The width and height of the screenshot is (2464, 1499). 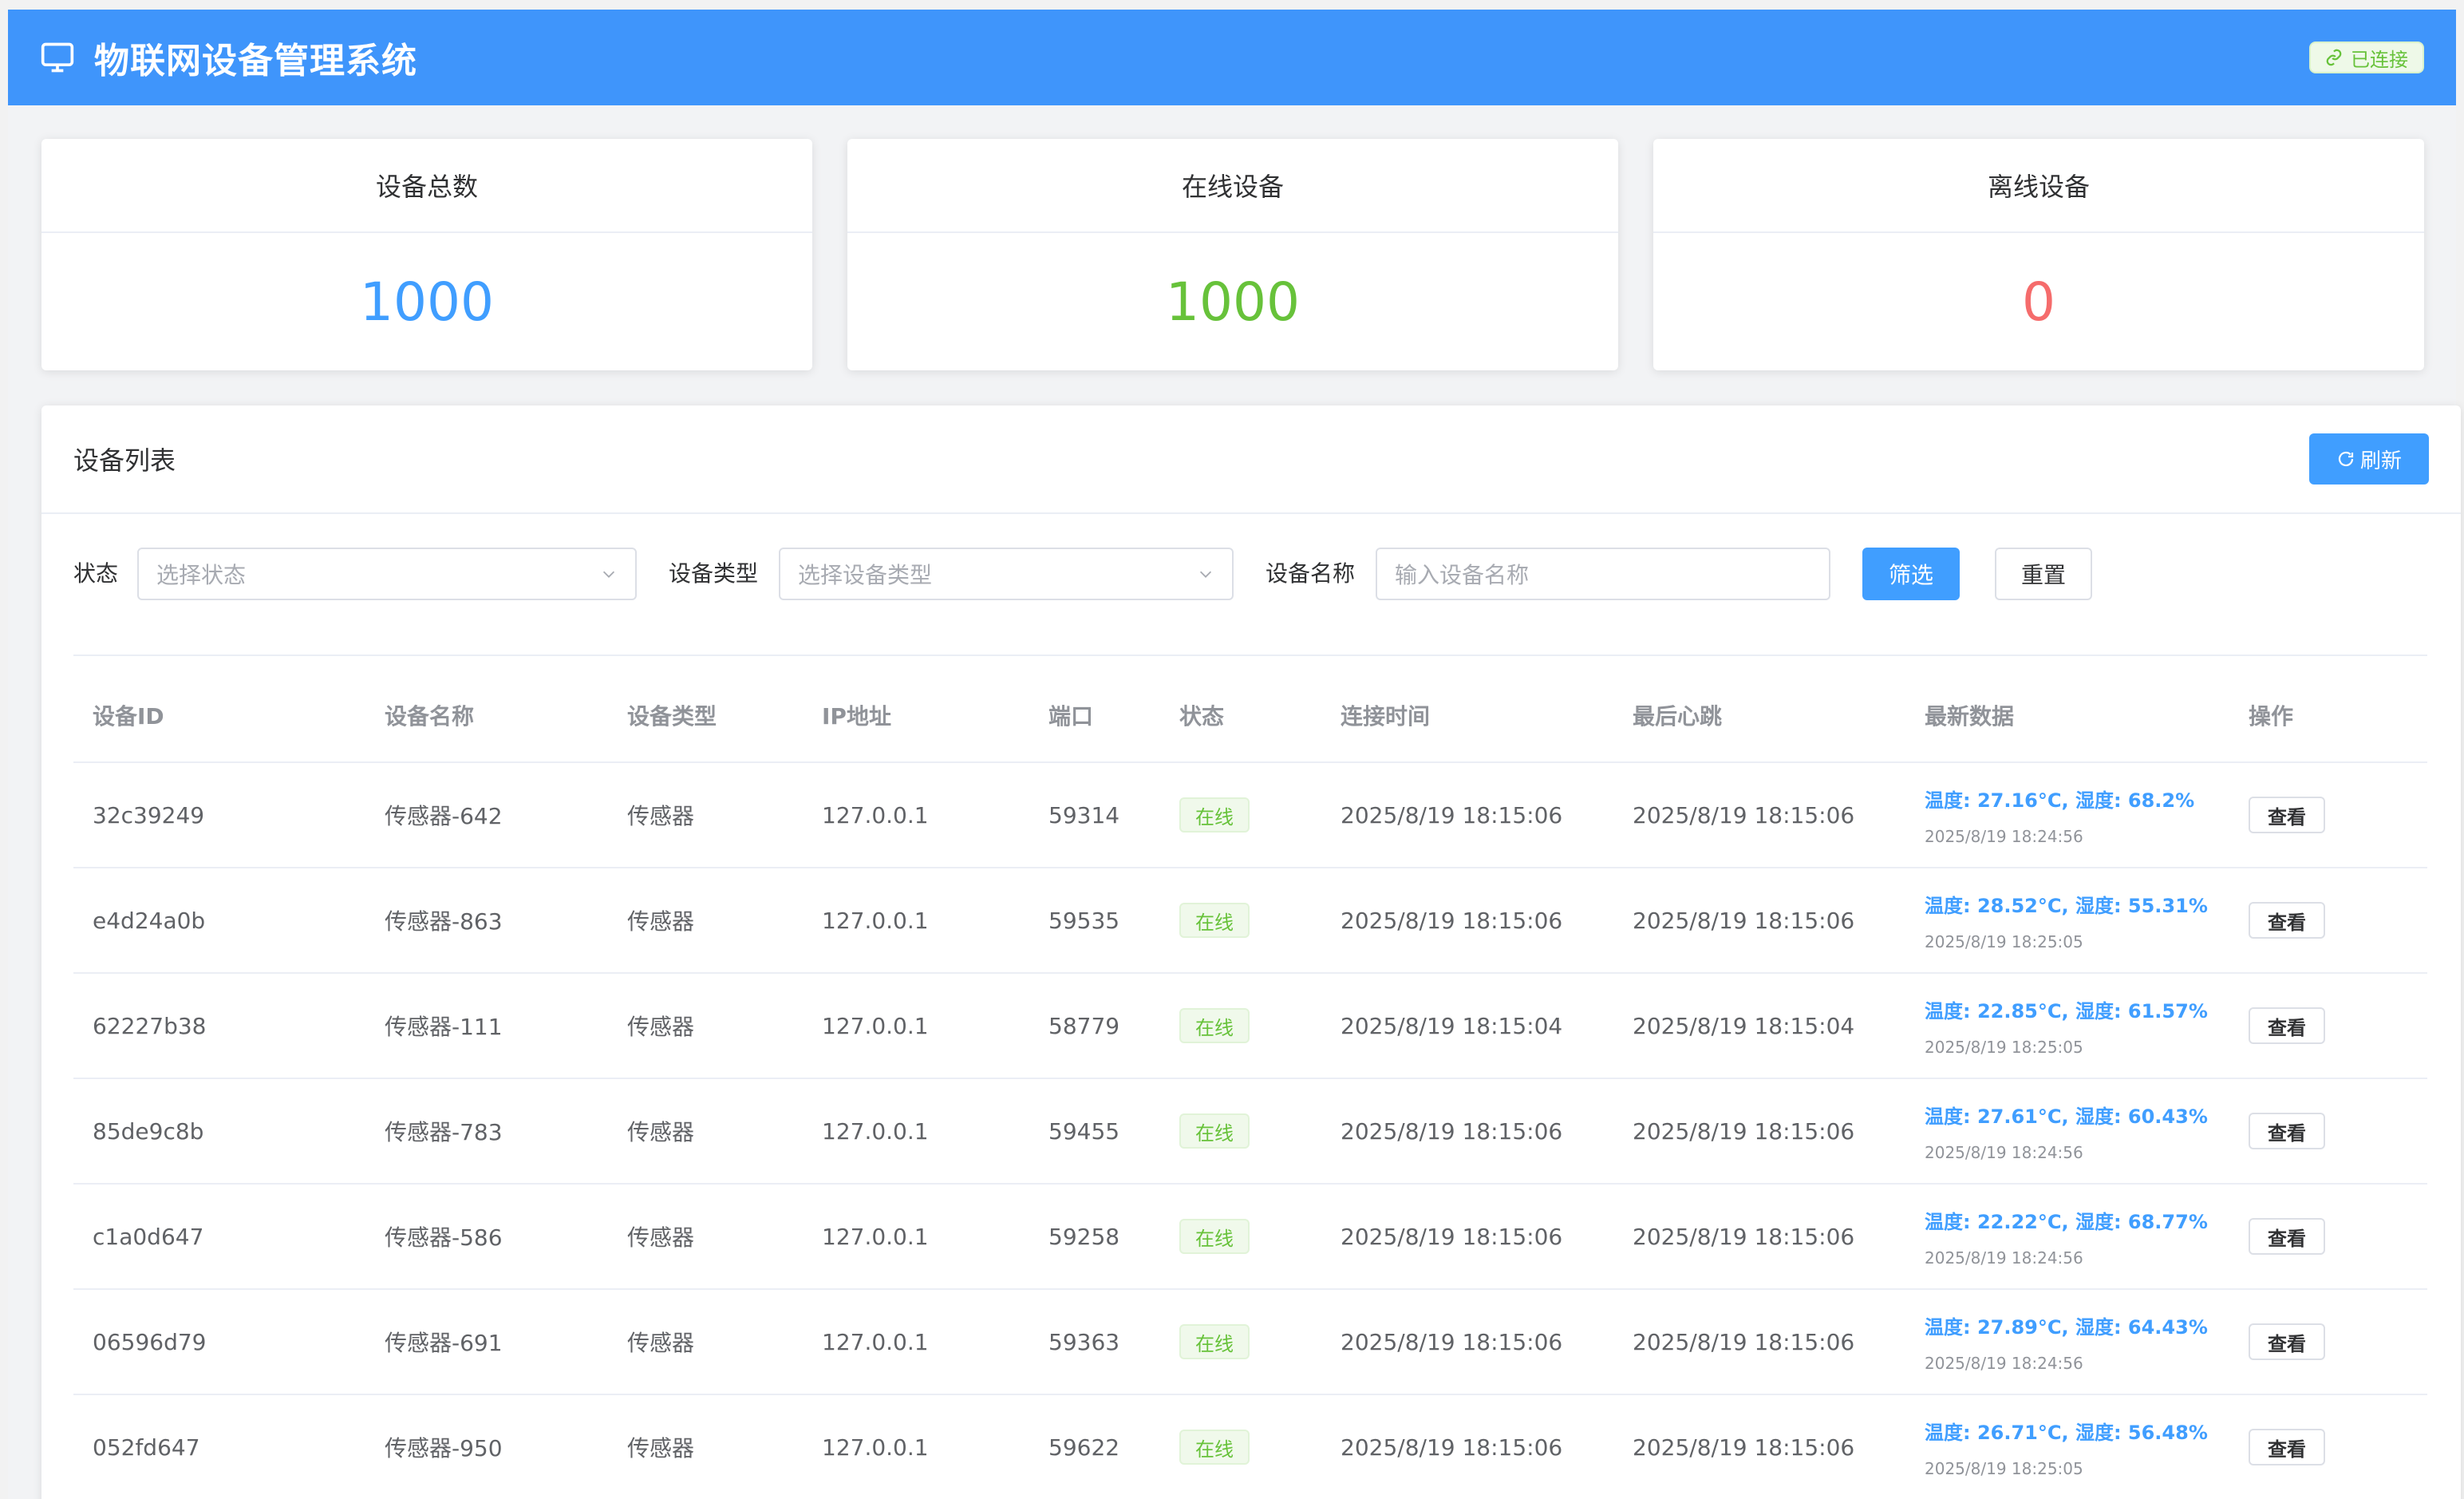 I want to click on cell-port: 58779, so click(x=1084, y=1025).